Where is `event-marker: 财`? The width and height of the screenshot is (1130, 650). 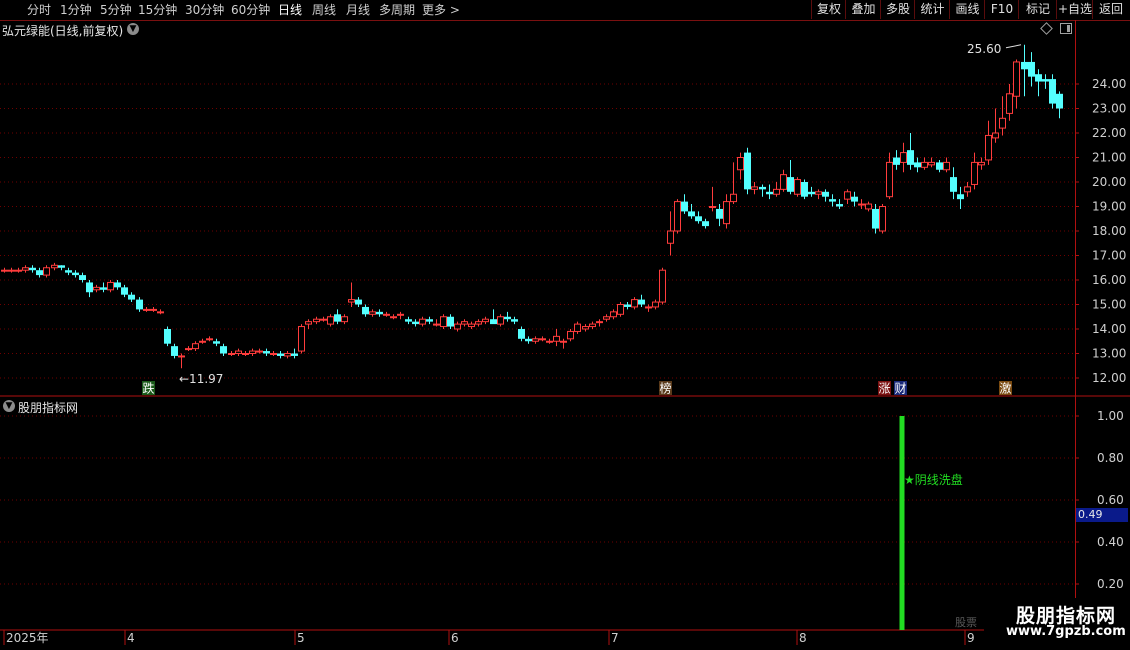
event-marker: 财 is located at coordinates (901, 389).